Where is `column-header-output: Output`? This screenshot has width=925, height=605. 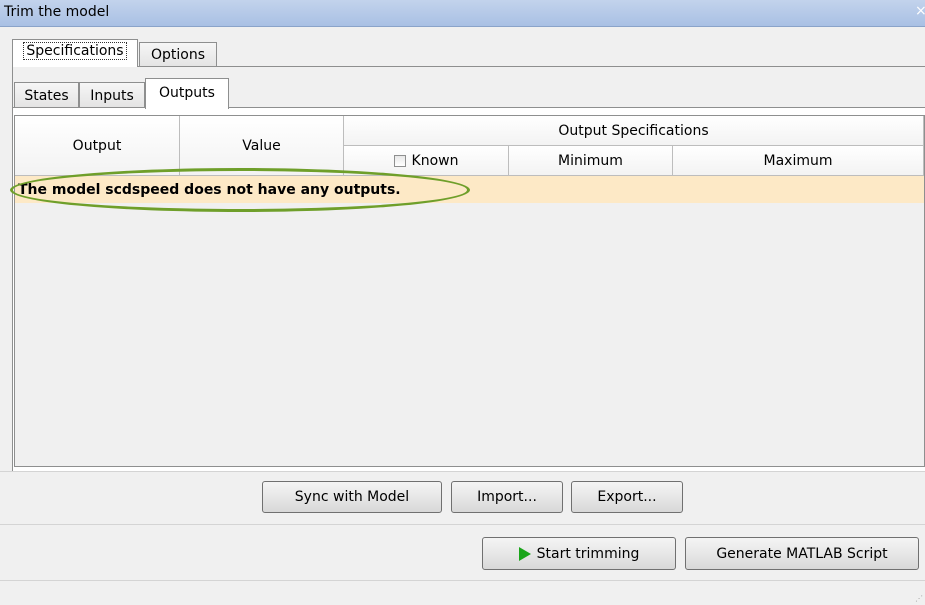
column-header-output: Output is located at coordinates (97, 146).